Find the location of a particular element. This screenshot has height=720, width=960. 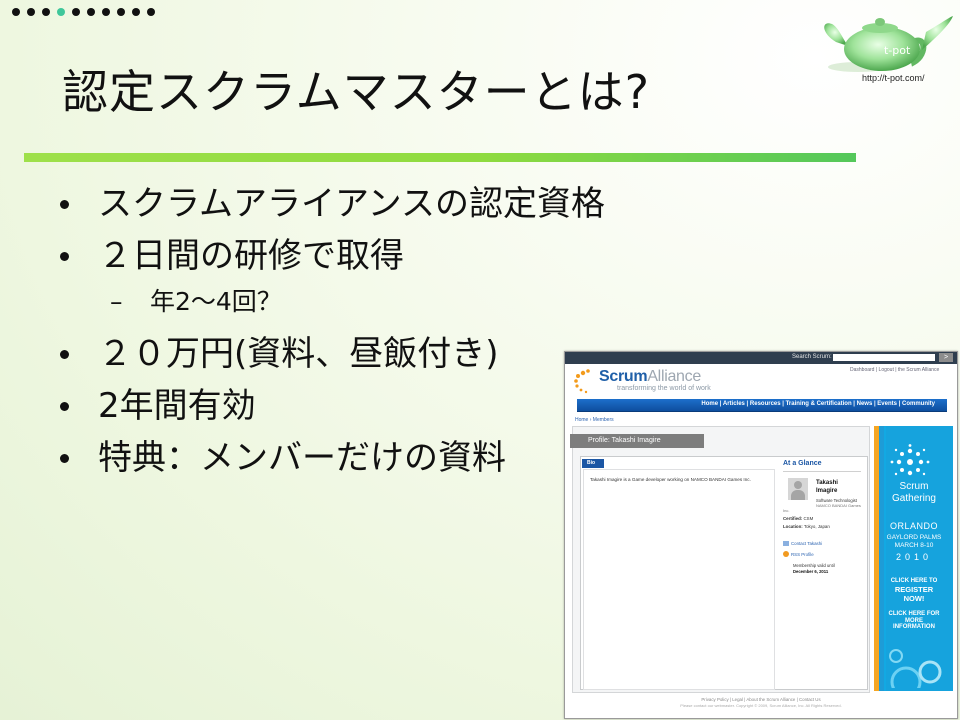

member-extra: Inc. is located at coordinates (786, 510).